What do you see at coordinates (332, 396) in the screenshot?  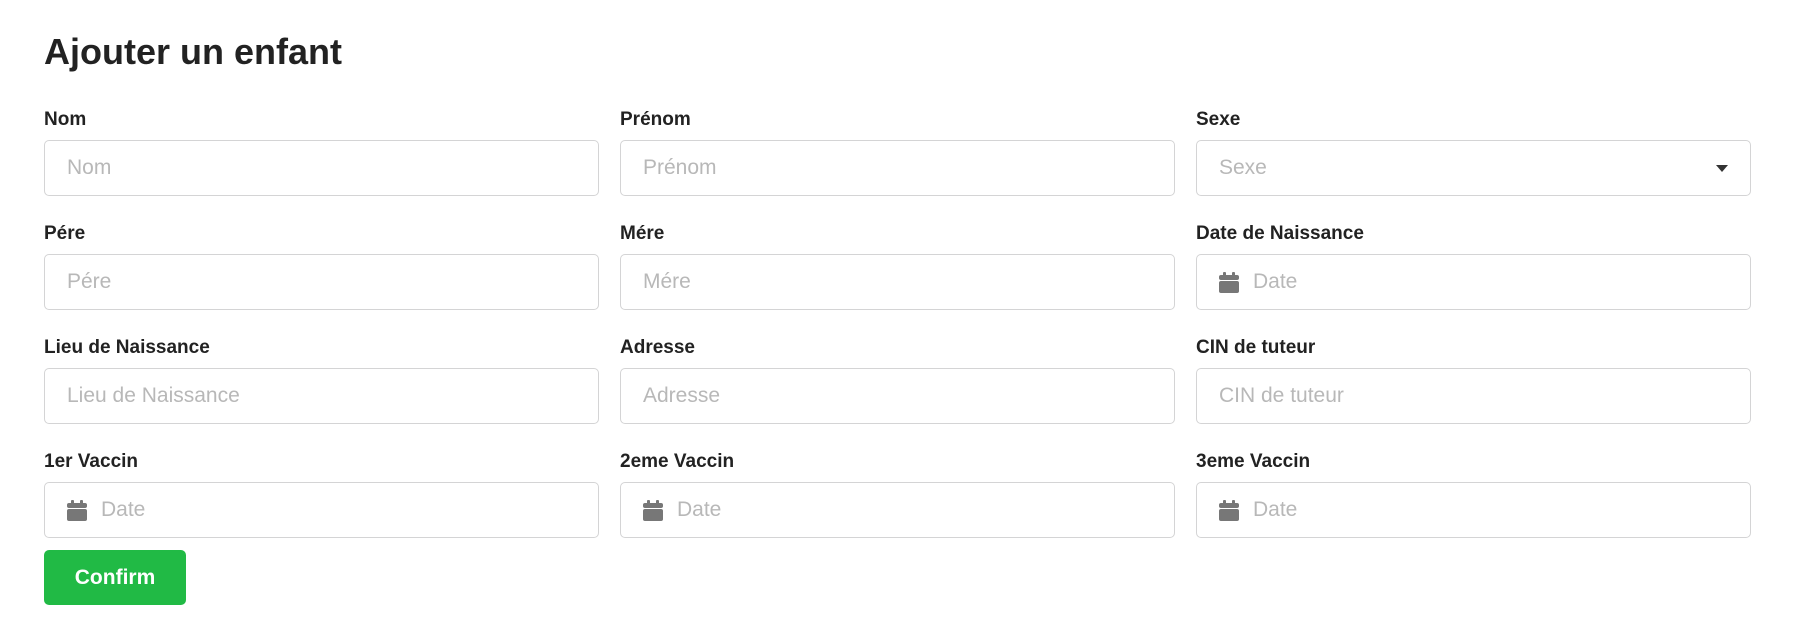 I see `lieu-naissance-input` at bounding box center [332, 396].